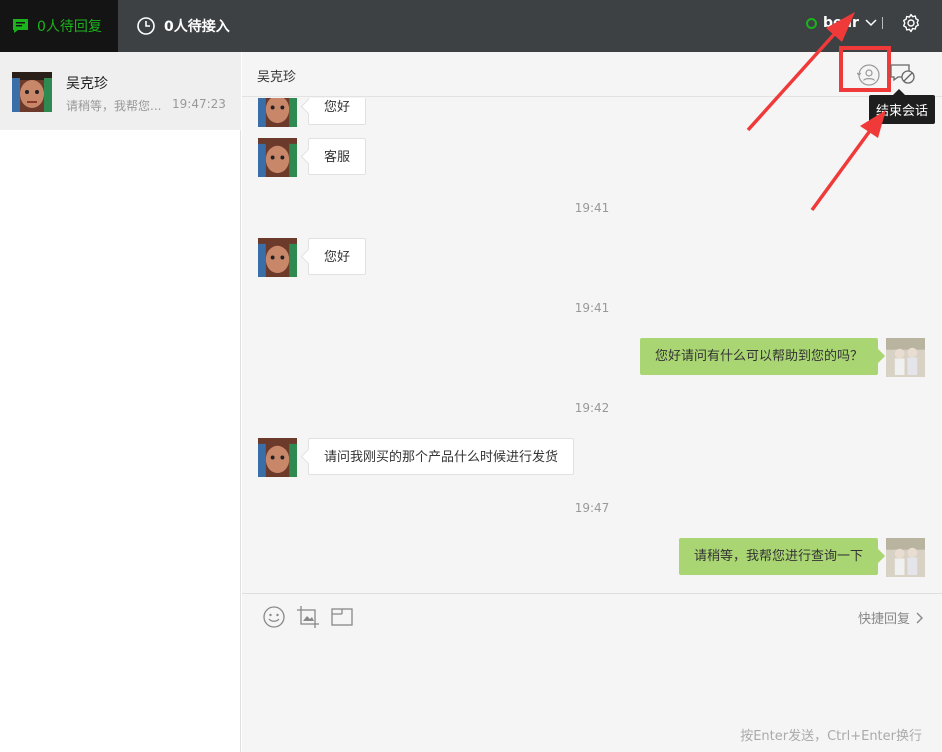  I want to click on tab-pending-replies: 0人待回复, so click(59, 26).